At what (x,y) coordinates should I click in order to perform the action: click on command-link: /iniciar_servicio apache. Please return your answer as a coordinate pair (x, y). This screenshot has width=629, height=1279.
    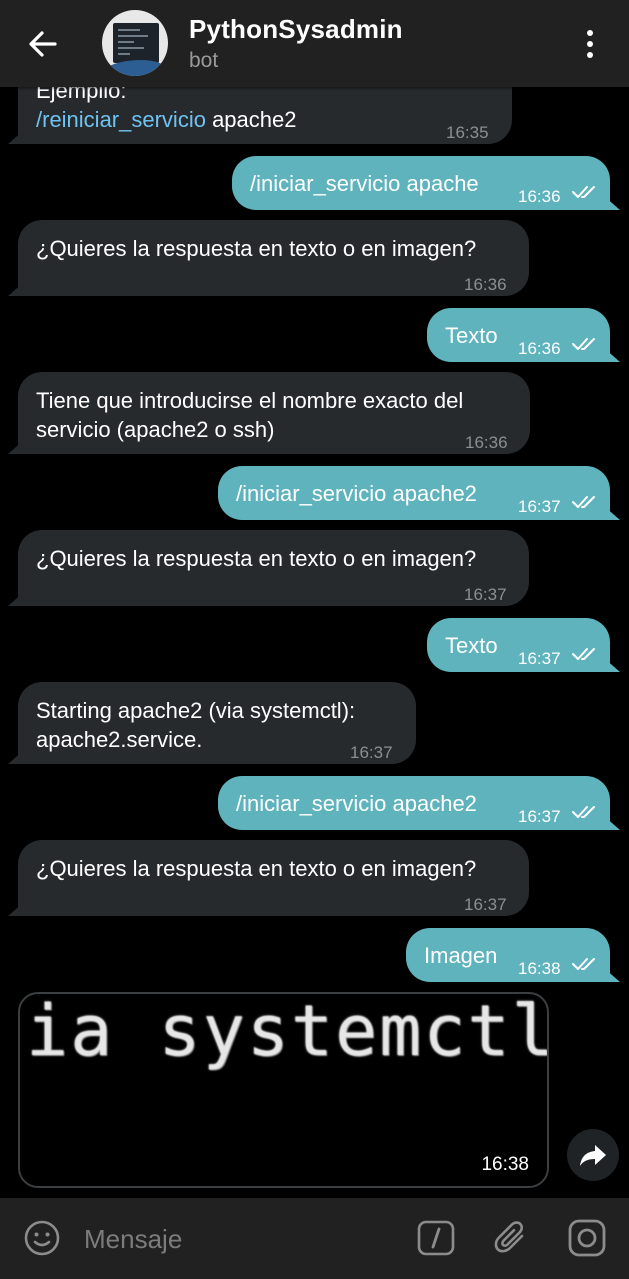
    Looking at the image, I should click on (364, 183).